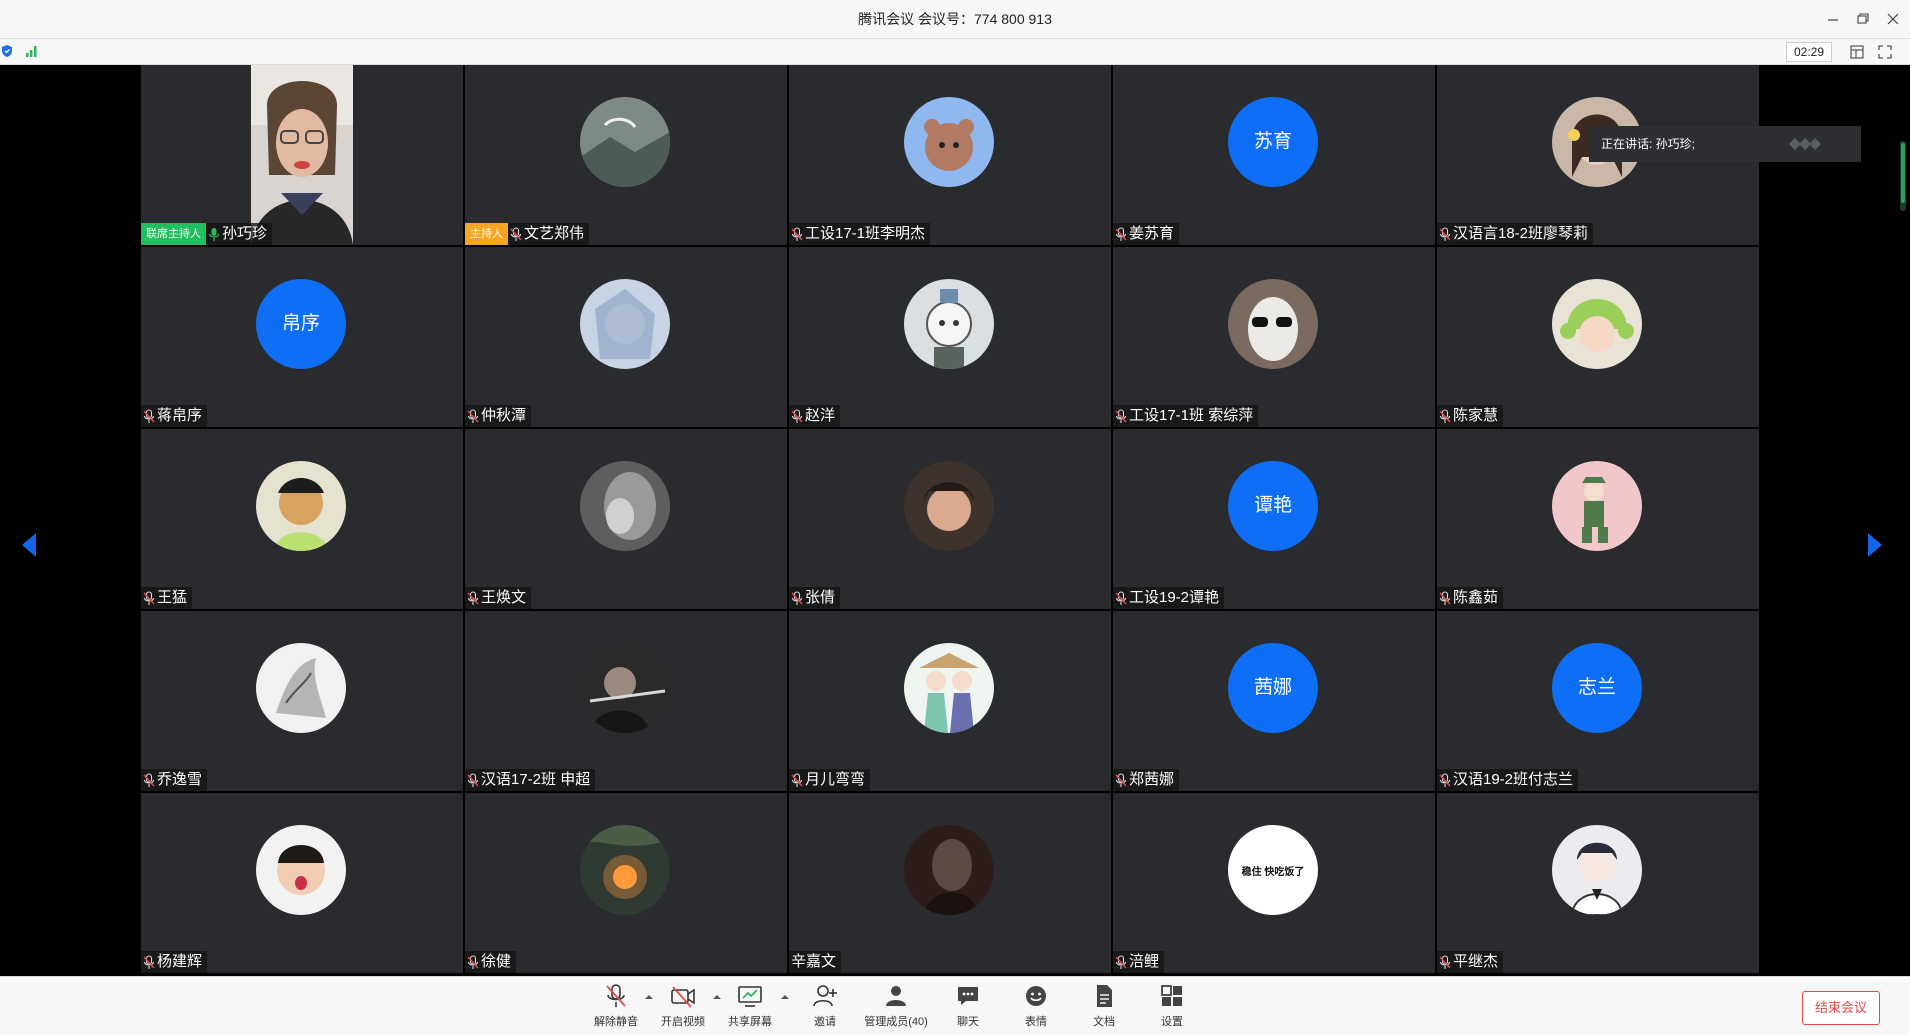 Image resolution: width=1910 pixels, height=1035 pixels. Describe the element at coordinates (616, 1022) in the screenshot. I see `unmute-label: 解除静音` at that location.